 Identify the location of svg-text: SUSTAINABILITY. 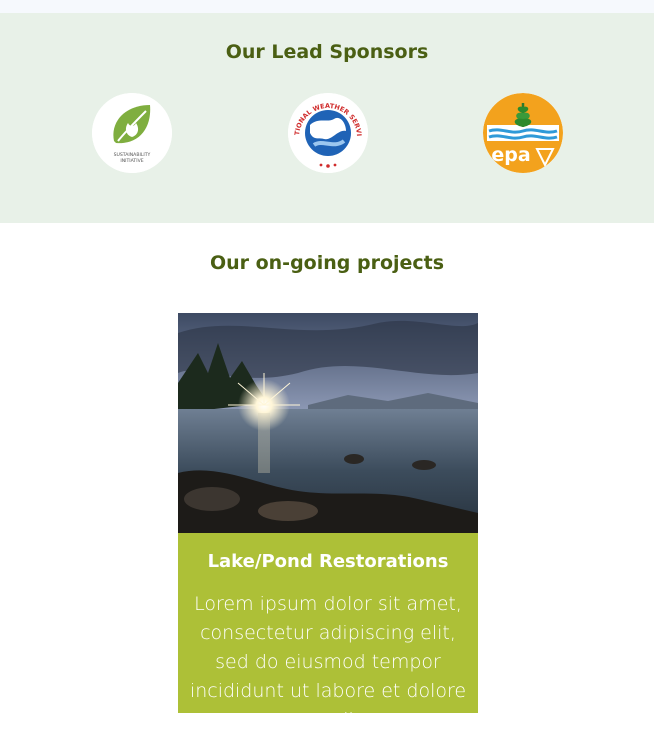
(132, 155).